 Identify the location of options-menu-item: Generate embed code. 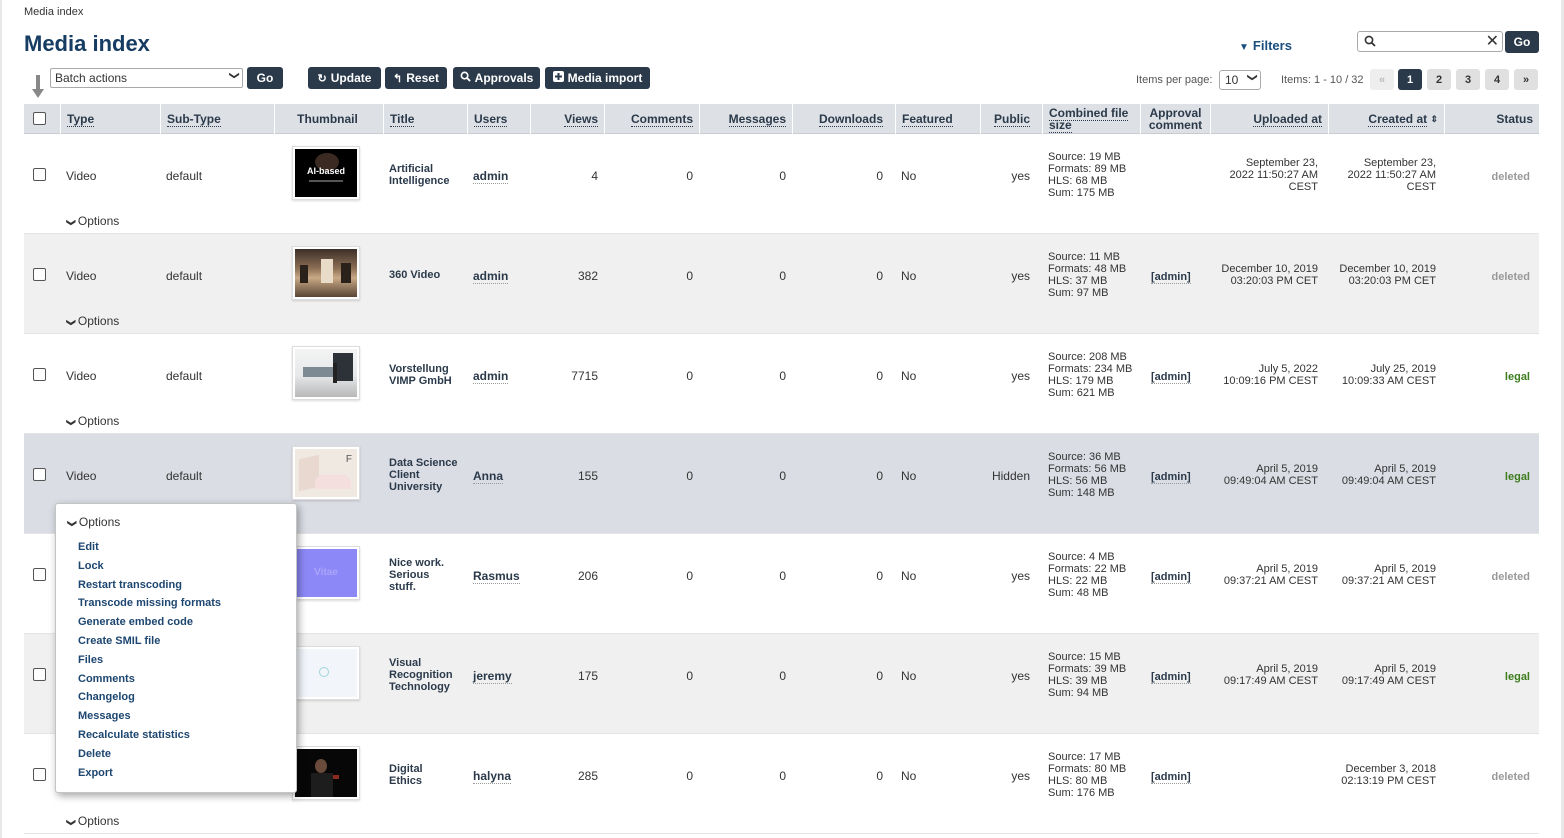
(135, 622).